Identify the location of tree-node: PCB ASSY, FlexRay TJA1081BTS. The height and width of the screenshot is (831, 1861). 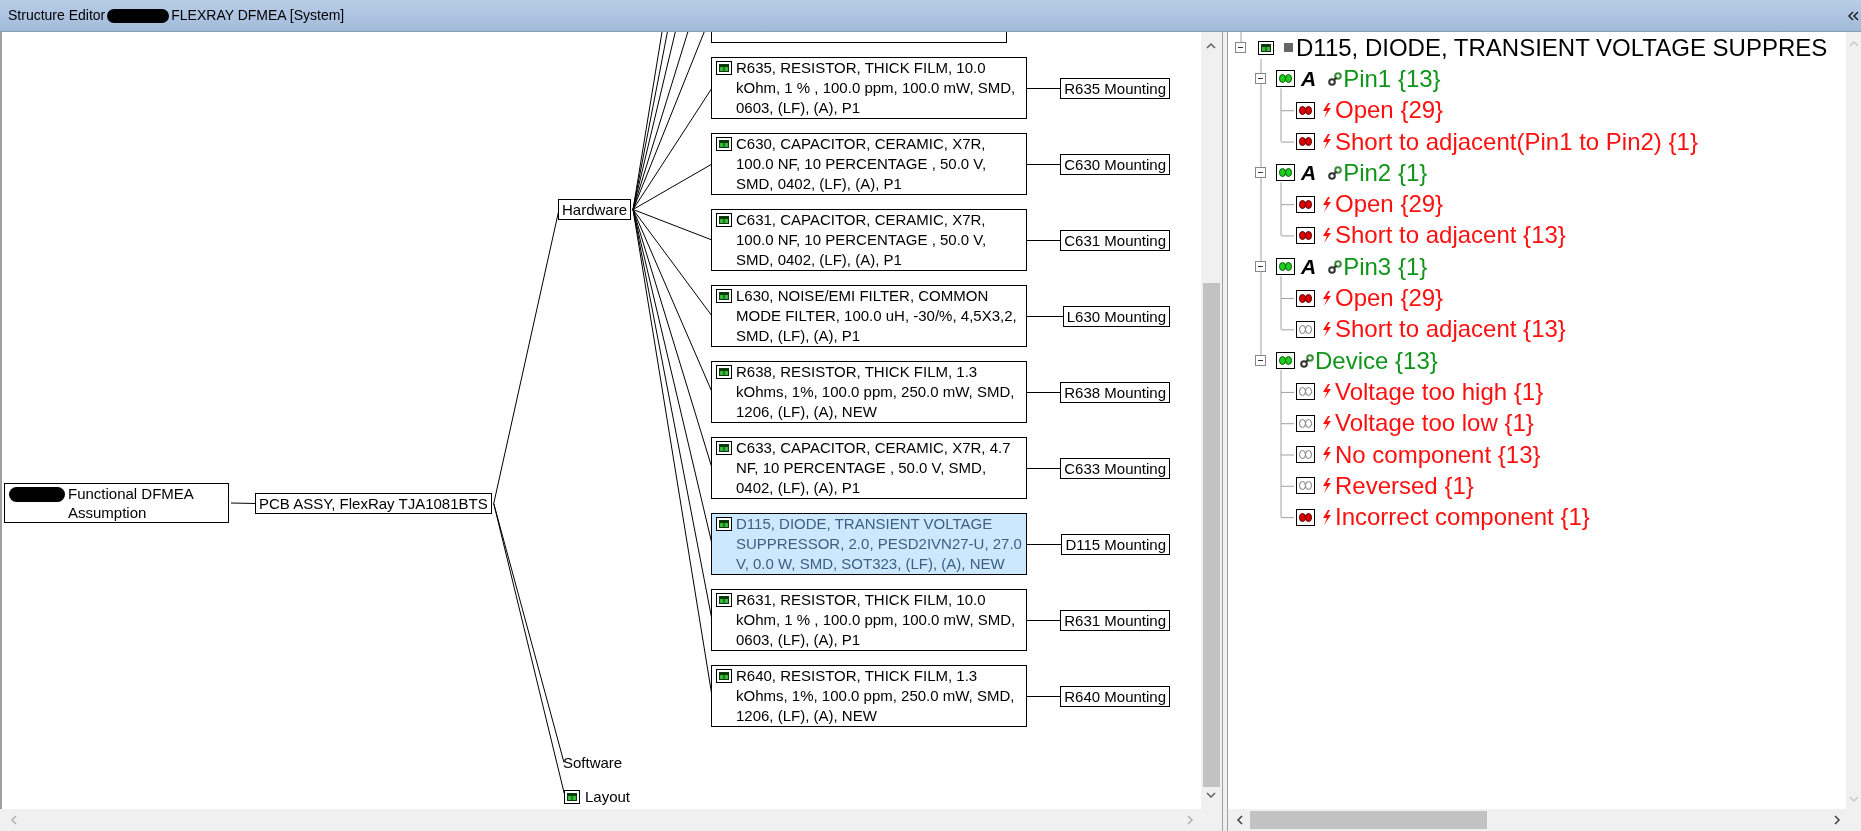
(373, 503).